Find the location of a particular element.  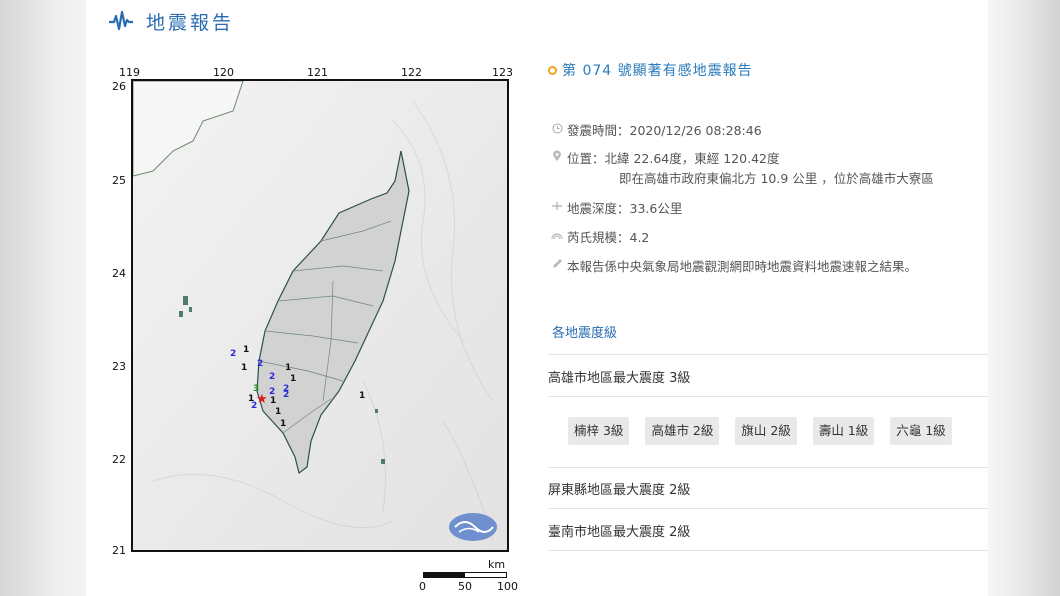

lon-tick: 121 is located at coordinates (317, 72).